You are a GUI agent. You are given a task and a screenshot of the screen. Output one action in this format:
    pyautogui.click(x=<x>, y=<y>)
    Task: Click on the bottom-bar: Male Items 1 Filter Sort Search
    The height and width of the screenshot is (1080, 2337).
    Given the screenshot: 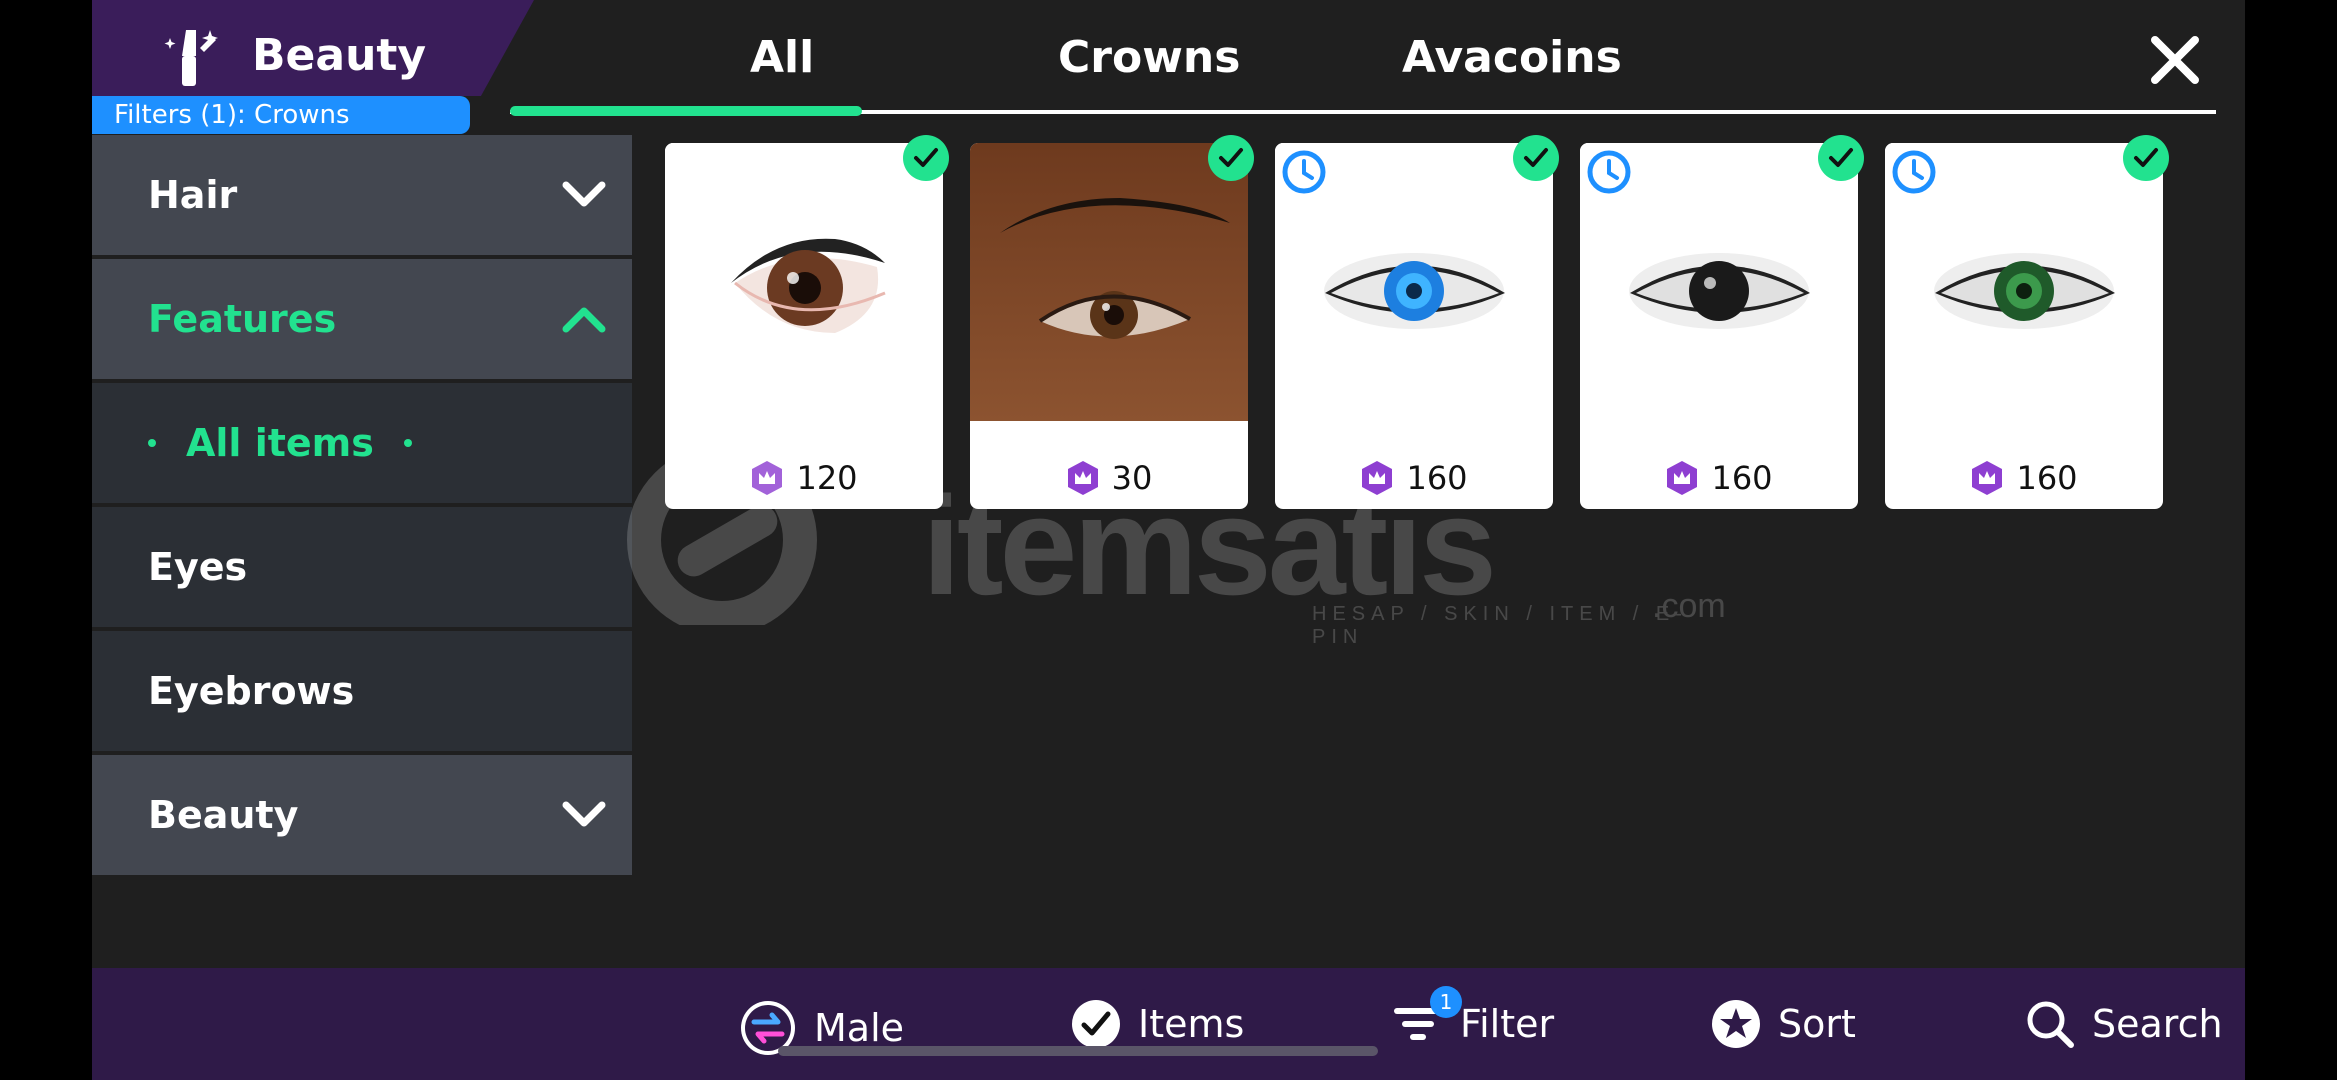 What is the action you would take?
    pyautogui.click(x=1168, y=1024)
    